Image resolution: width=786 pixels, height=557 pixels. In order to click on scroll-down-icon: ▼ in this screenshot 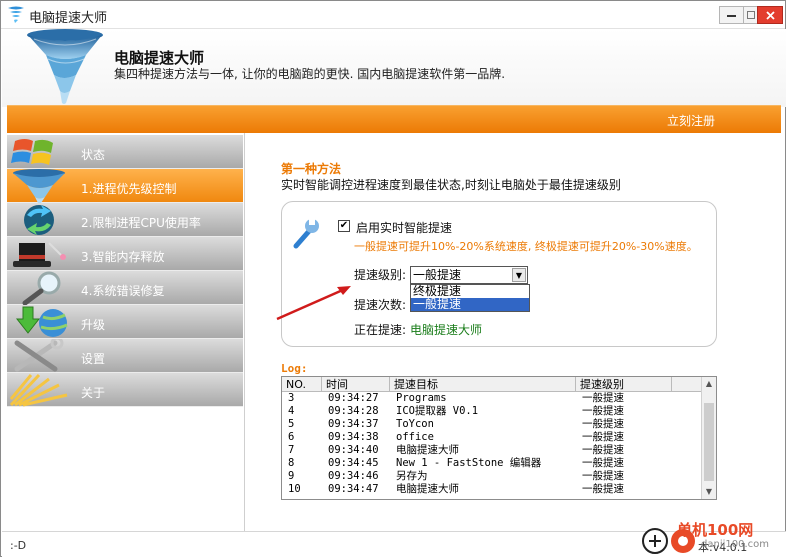, I will do `click(709, 492)`.